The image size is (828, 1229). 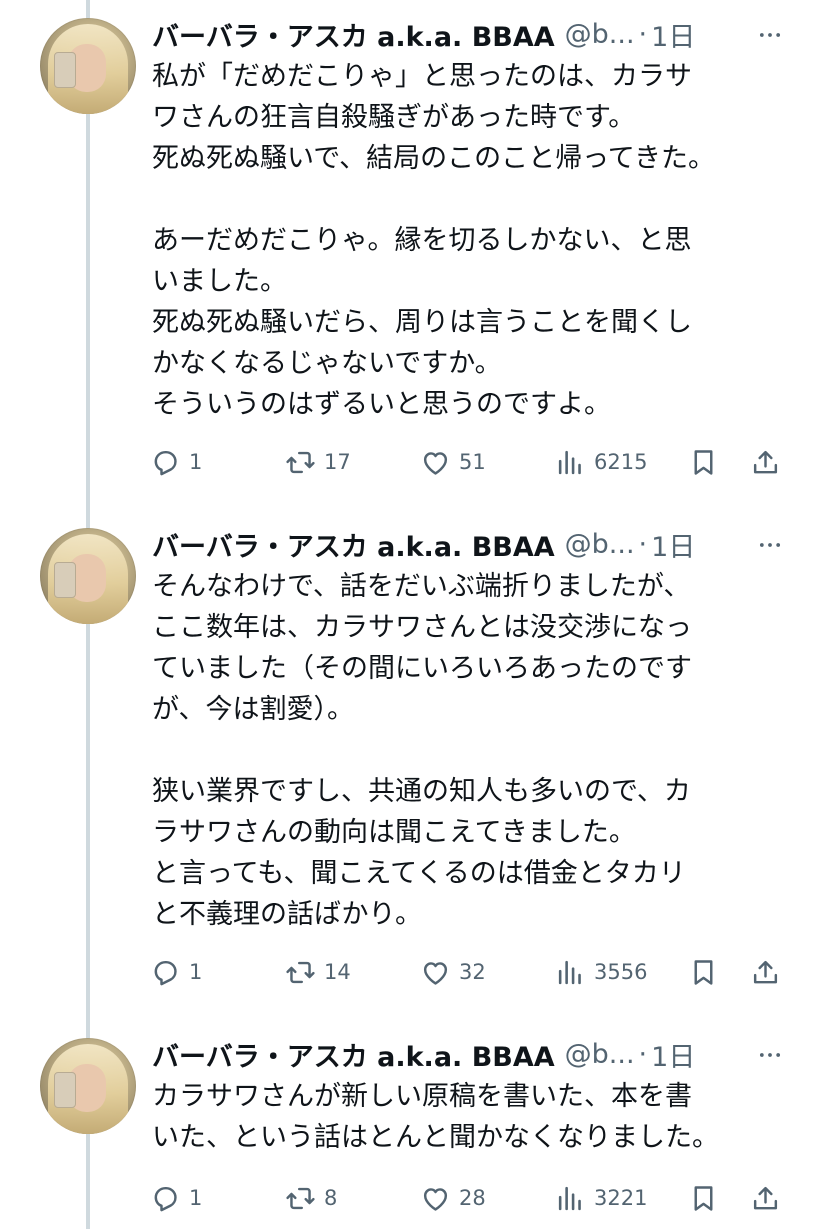 I want to click on repost-button: 17, so click(x=318, y=462).